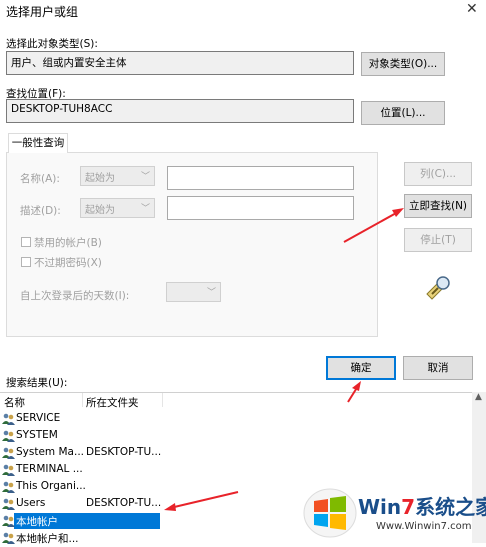 The height and width of the screenshot is (547, 486). I want to click on watermark-brand-b: 7, so click(408, 507).